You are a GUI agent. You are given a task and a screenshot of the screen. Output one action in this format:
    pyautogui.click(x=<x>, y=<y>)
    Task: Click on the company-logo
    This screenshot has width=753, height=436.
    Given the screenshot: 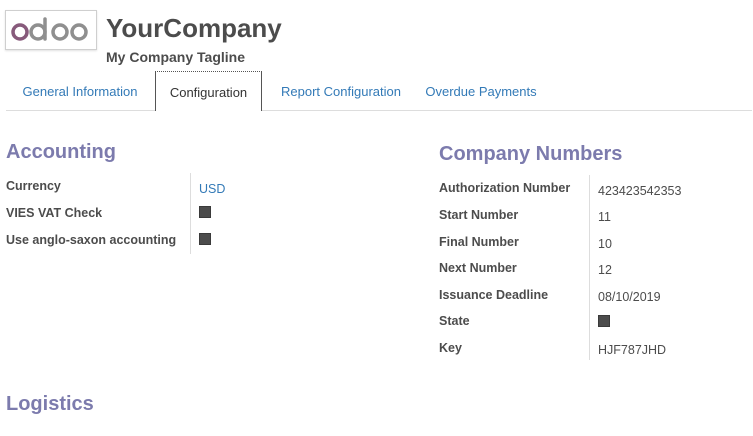 What is the action you would take?
    pyautogui.click(x=51, y=30)
    